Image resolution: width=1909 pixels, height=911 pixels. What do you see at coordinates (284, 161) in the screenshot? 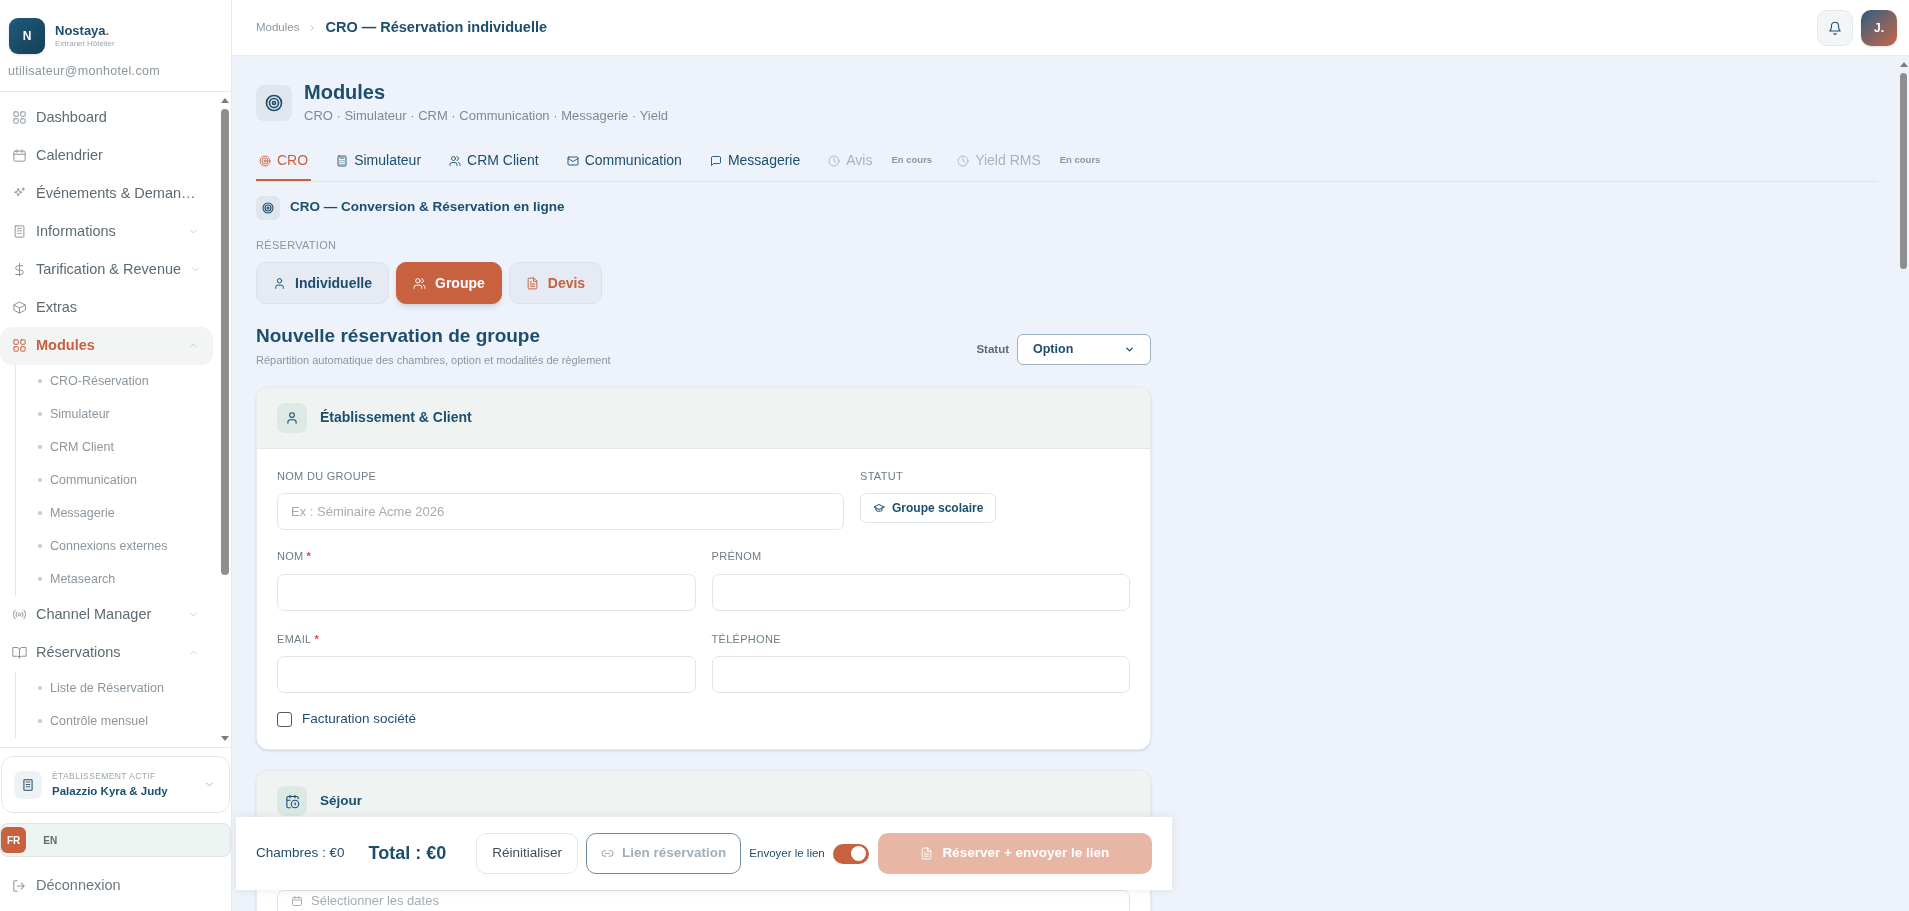
I see `tab: CRO` at bounding box center [284, 161].